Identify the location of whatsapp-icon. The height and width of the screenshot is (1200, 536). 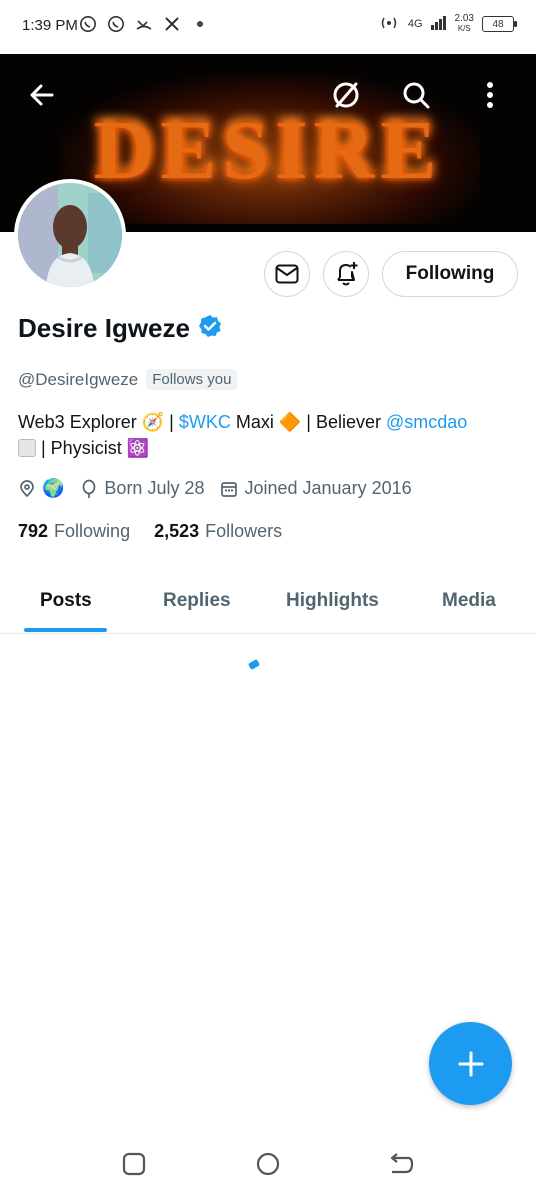
(88, 24).